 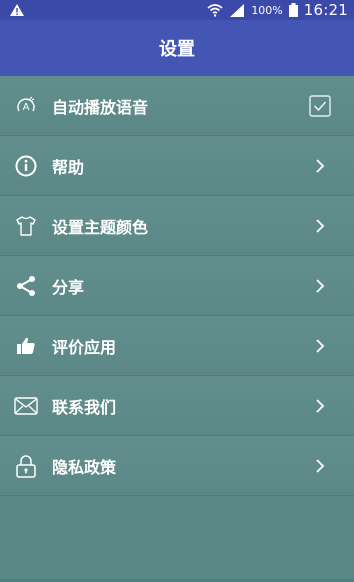 I want to click on status-left, so click(x=17, y=10).